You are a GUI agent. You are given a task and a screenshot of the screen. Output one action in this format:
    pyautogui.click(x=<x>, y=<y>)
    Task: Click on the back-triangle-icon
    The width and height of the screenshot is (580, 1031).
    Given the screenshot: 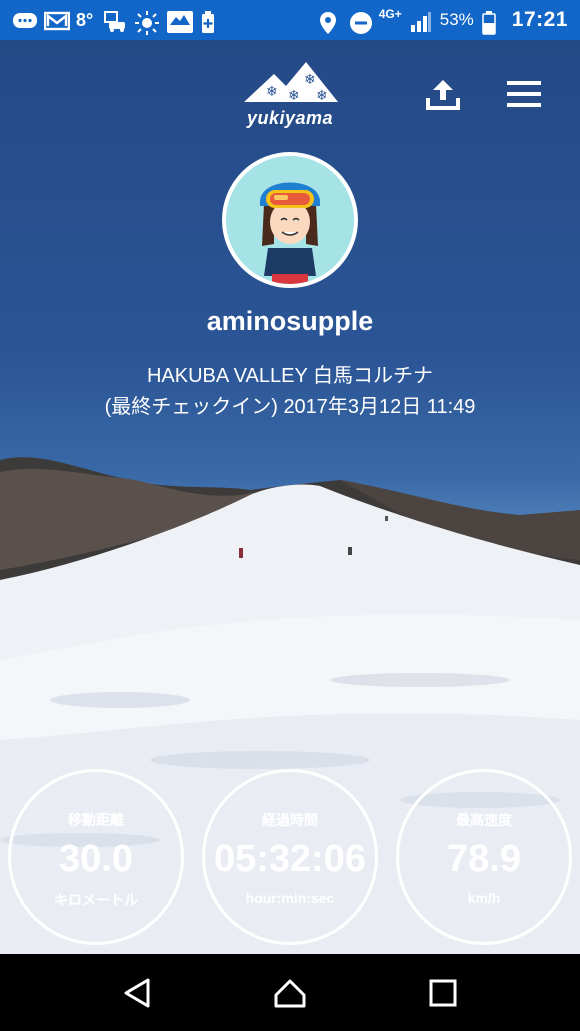 What is the action you would take?
    pyautogui.click(x=137, y=992)
    